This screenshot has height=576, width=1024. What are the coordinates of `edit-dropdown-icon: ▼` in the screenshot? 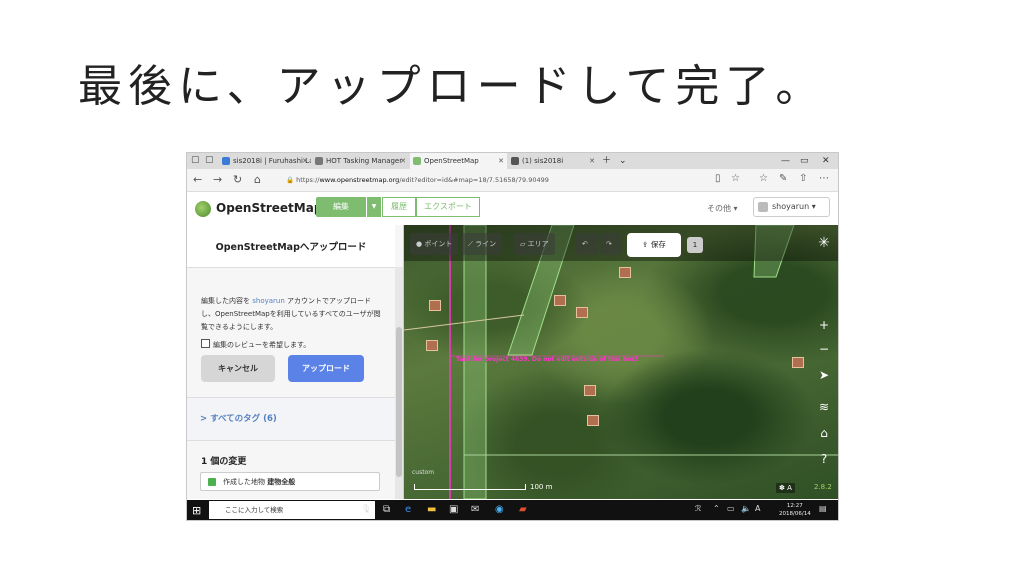 It's located at (374, 207).